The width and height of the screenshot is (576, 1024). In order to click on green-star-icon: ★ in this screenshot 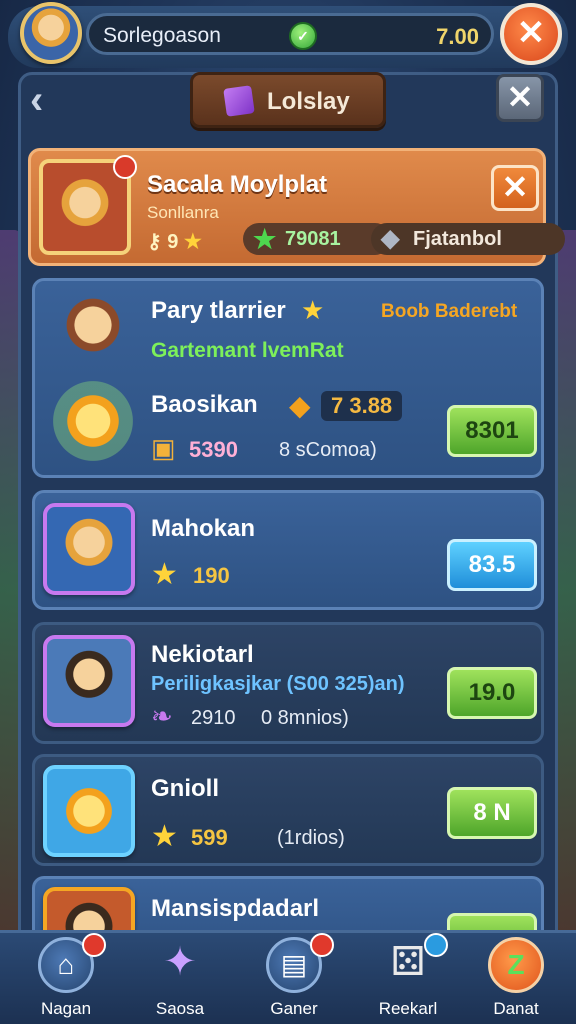, I will do `click(265, 239)`.